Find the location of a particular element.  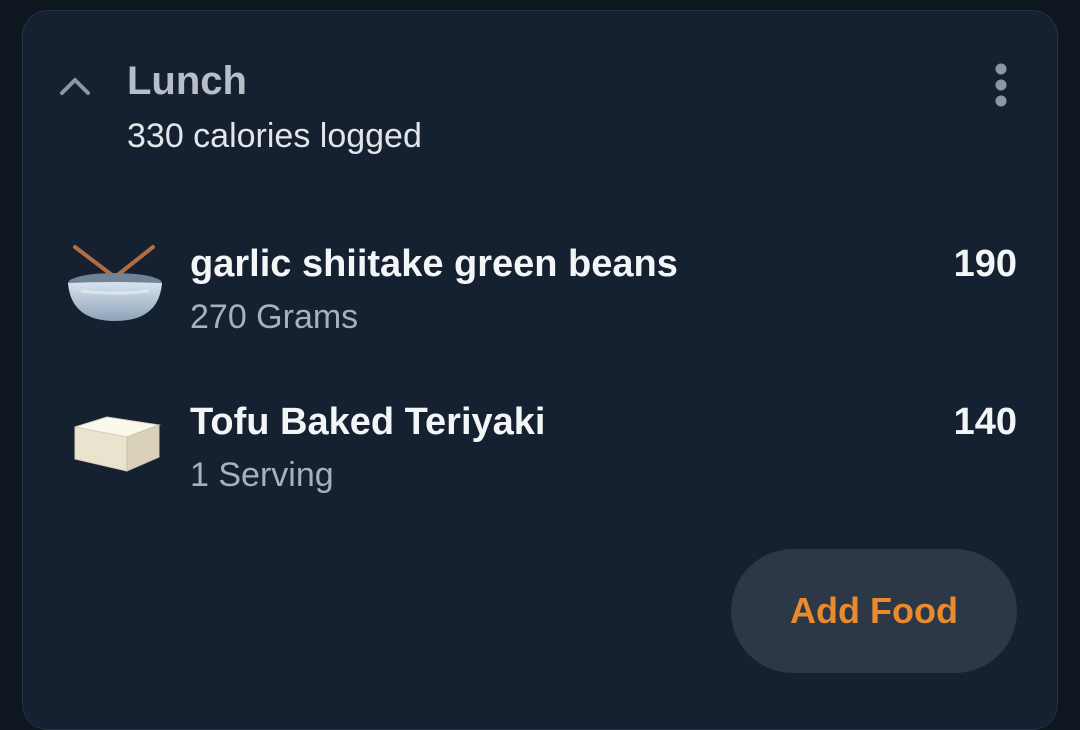

bowl-with-chopsticks-icon is located at coordinates (115, 281).